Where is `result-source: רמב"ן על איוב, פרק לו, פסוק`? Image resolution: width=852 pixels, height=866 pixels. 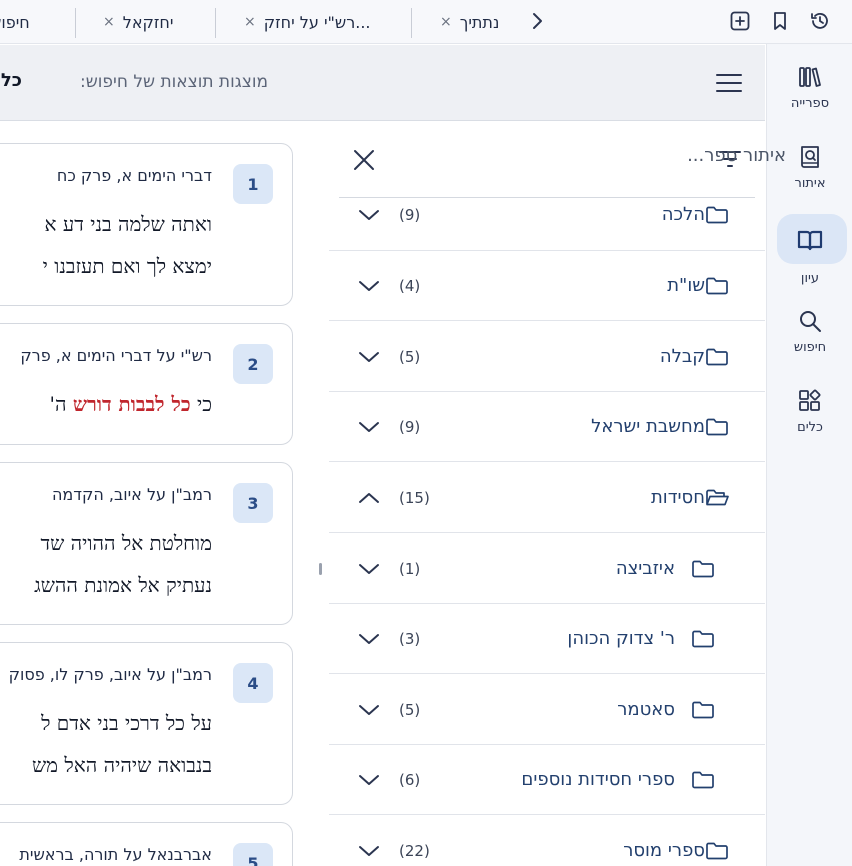 result-source: רמב"ן על איוב, פרק לו, פסוק is located at coordinates (110, 674).